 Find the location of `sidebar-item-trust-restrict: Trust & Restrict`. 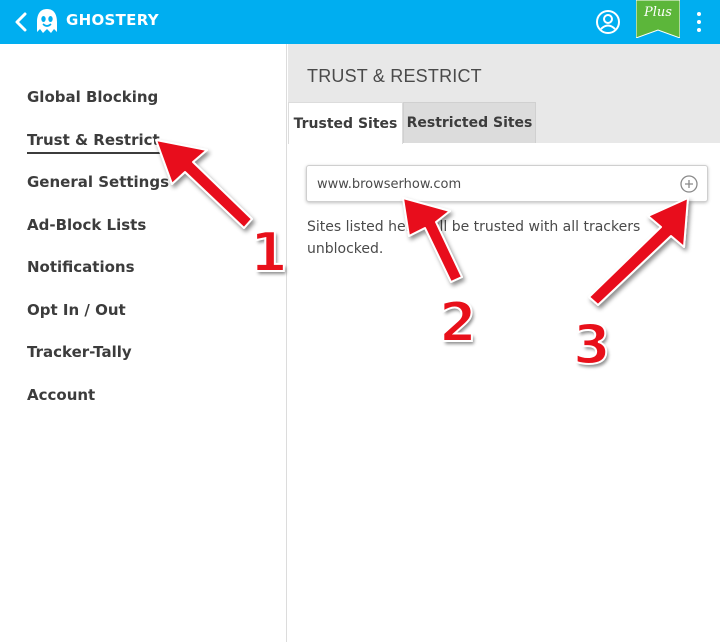

sidebar-item-trust-restrict: Trust & Restrict is located at coordinates (93, 142).